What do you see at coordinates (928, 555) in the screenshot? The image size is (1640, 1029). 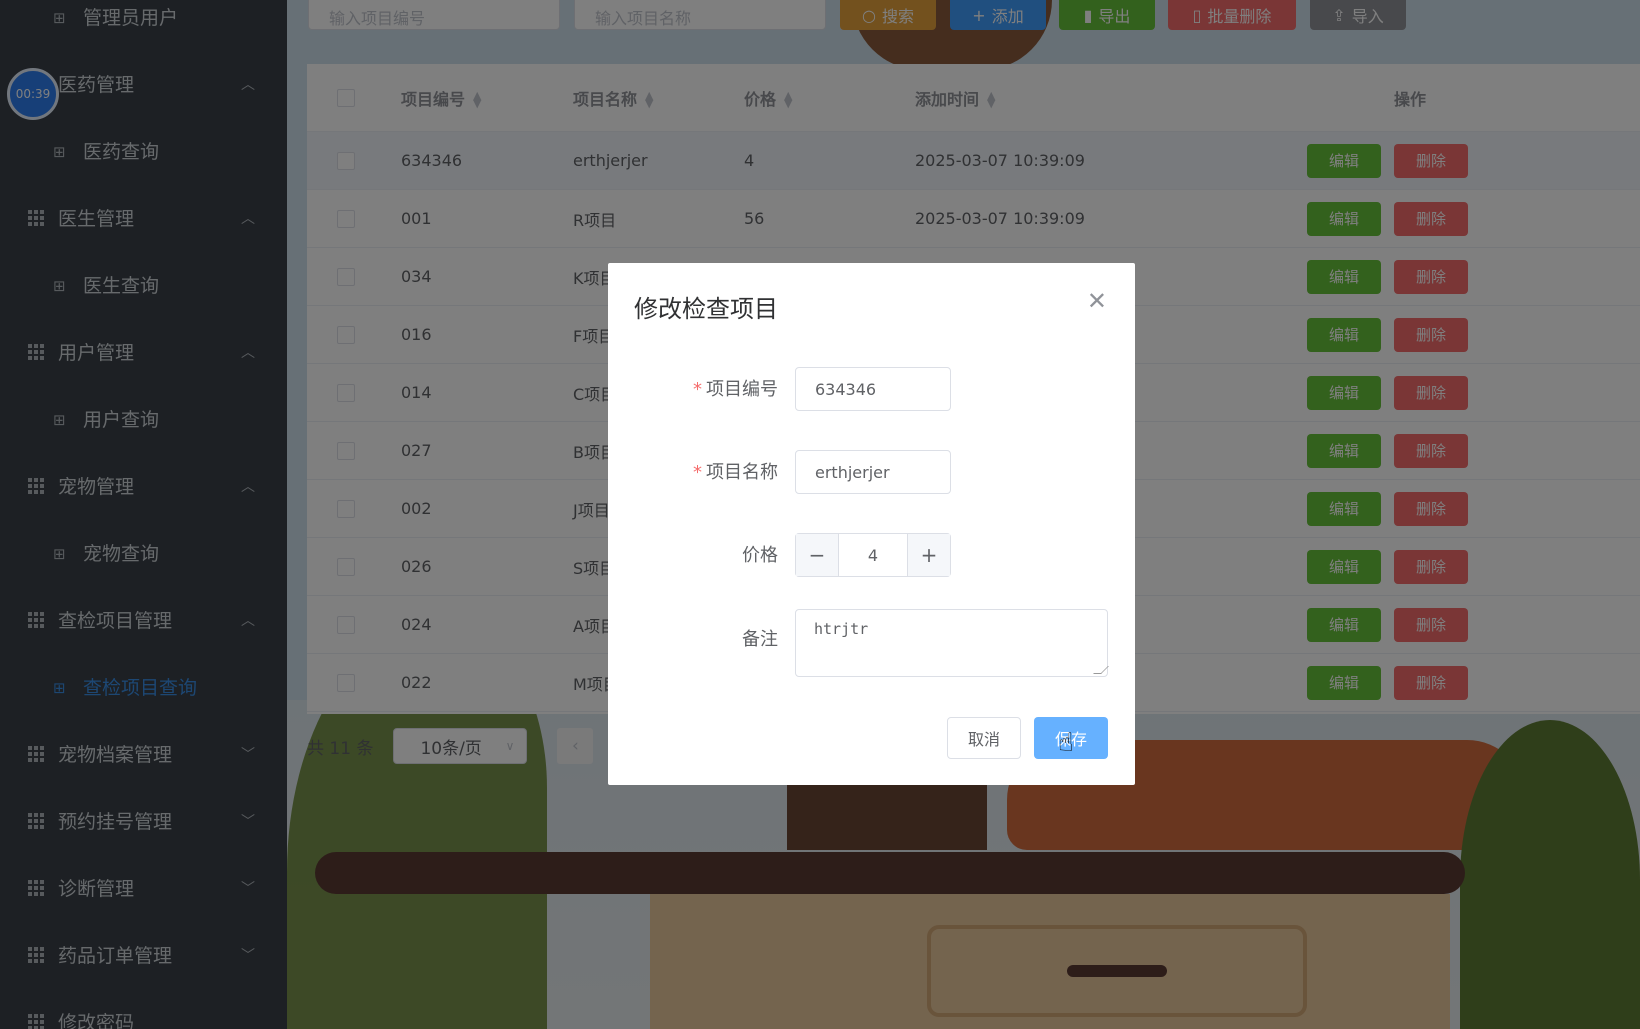 I see `plus-icon: +` at bounding box center [928, 555].